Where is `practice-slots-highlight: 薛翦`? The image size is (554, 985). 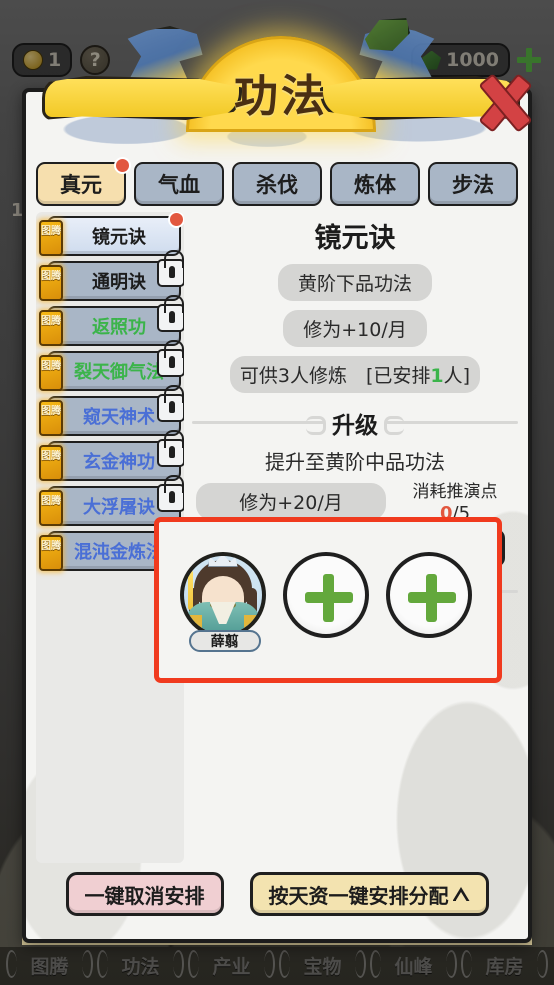 practice-slots-highlight: 薛翦 is located at coordinates (328, 600).